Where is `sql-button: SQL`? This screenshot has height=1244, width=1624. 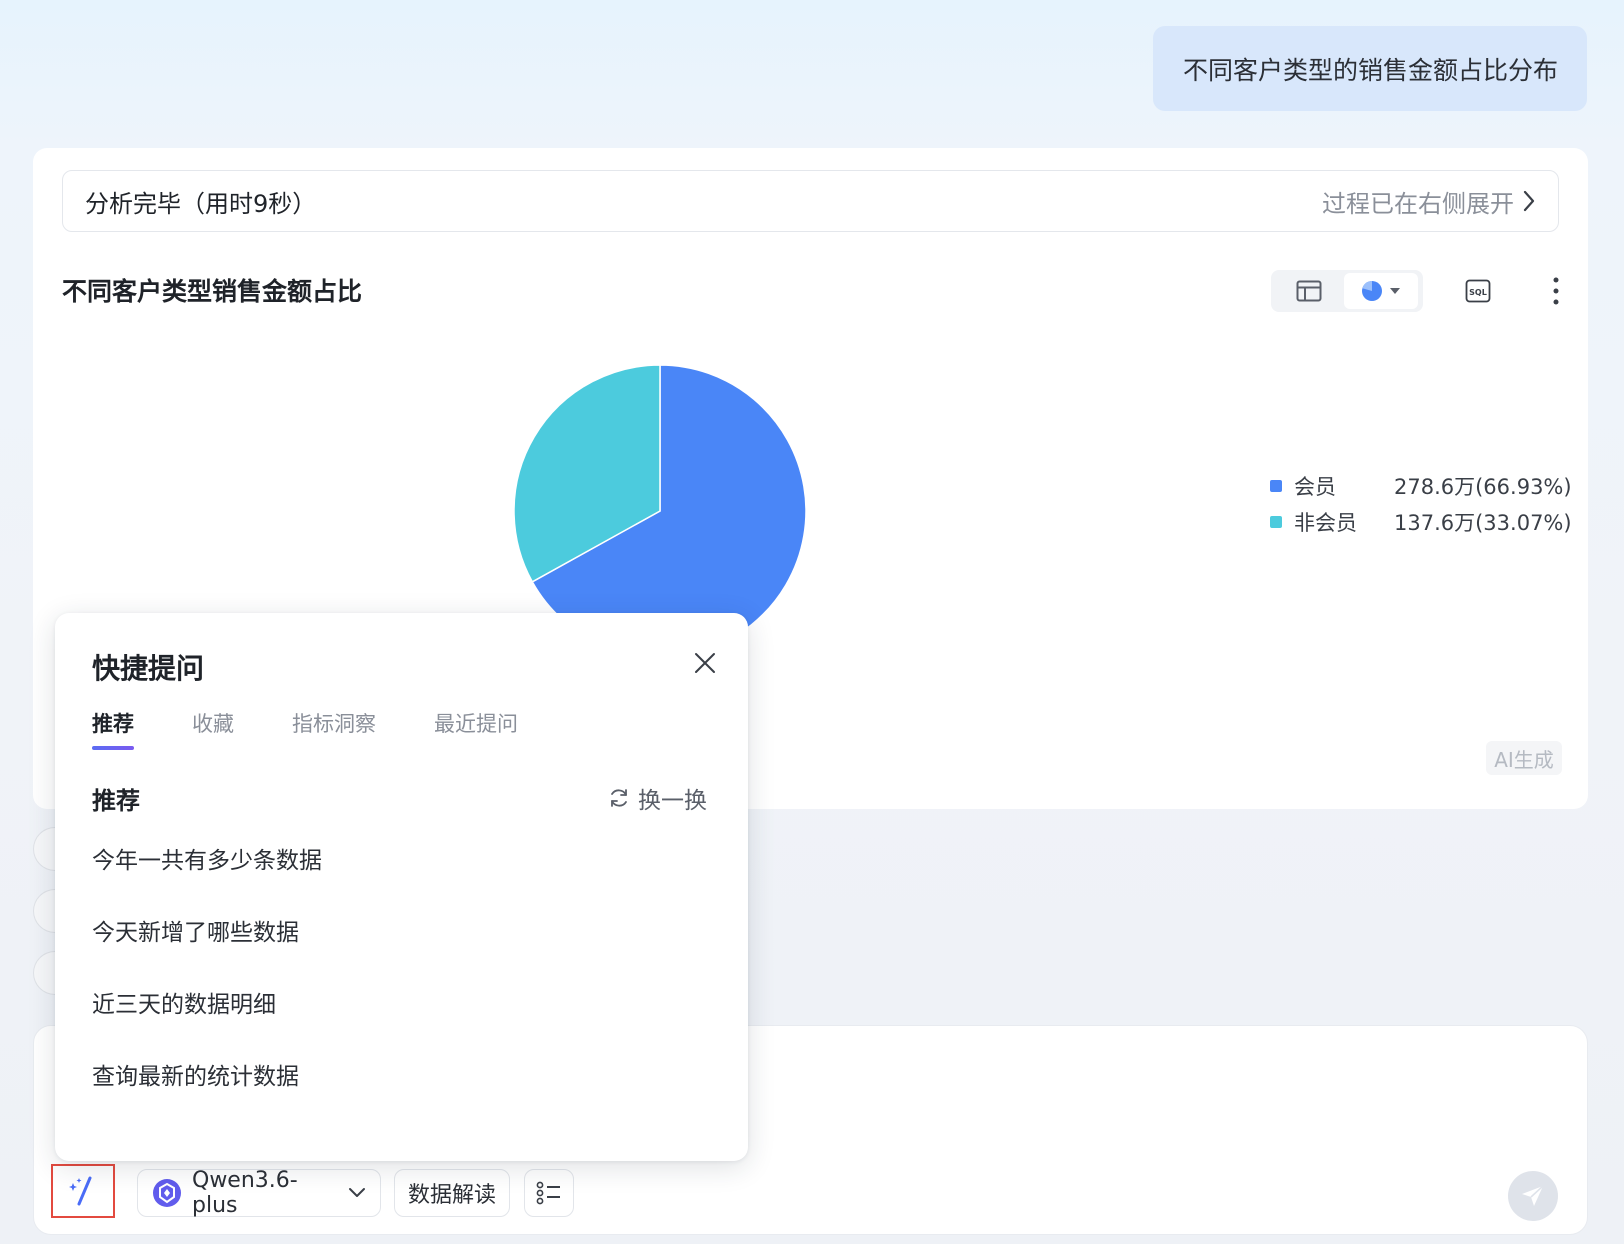
sql-button: SQL is located at coordinates (1478, 291).